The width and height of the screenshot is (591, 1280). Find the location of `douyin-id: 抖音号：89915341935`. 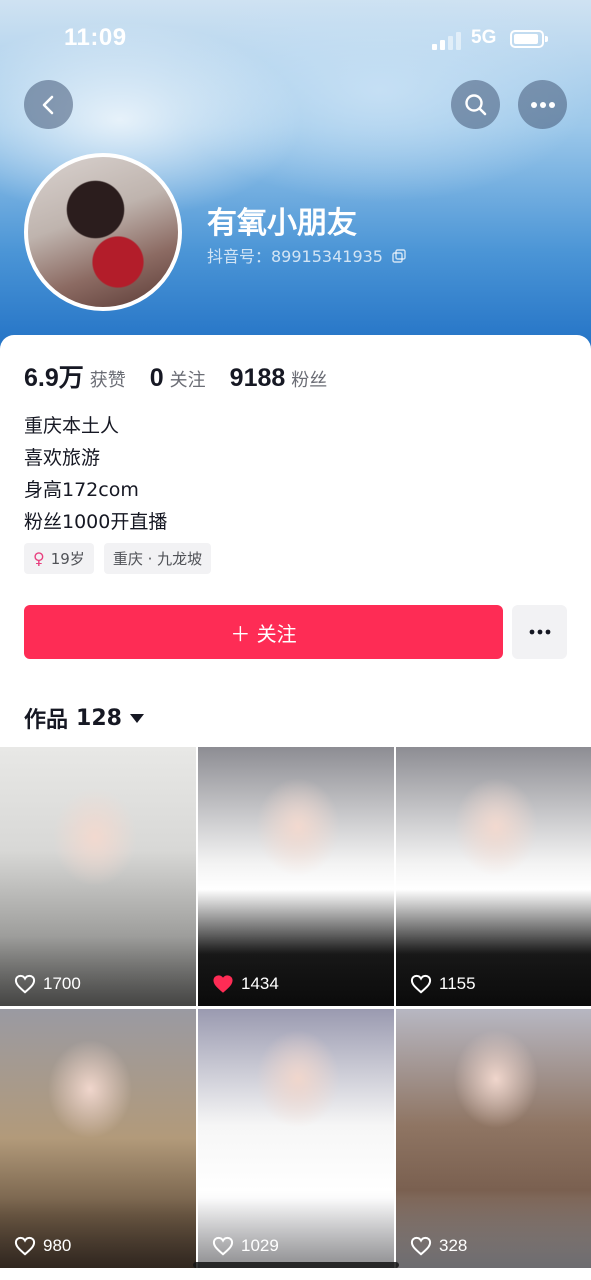

douyin-id: 抖音号：89915341935 is located at coordinates (306, 255).